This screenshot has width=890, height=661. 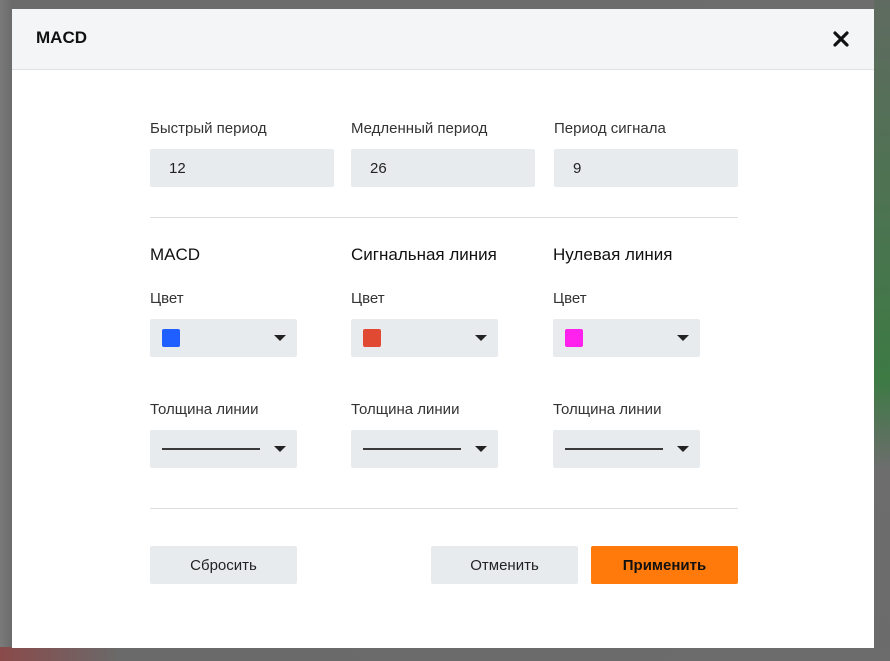 What do you see at coordinates (445, 654) in the screenshot?
I see `background-chart-bottom` at bounding box center [445, 654].